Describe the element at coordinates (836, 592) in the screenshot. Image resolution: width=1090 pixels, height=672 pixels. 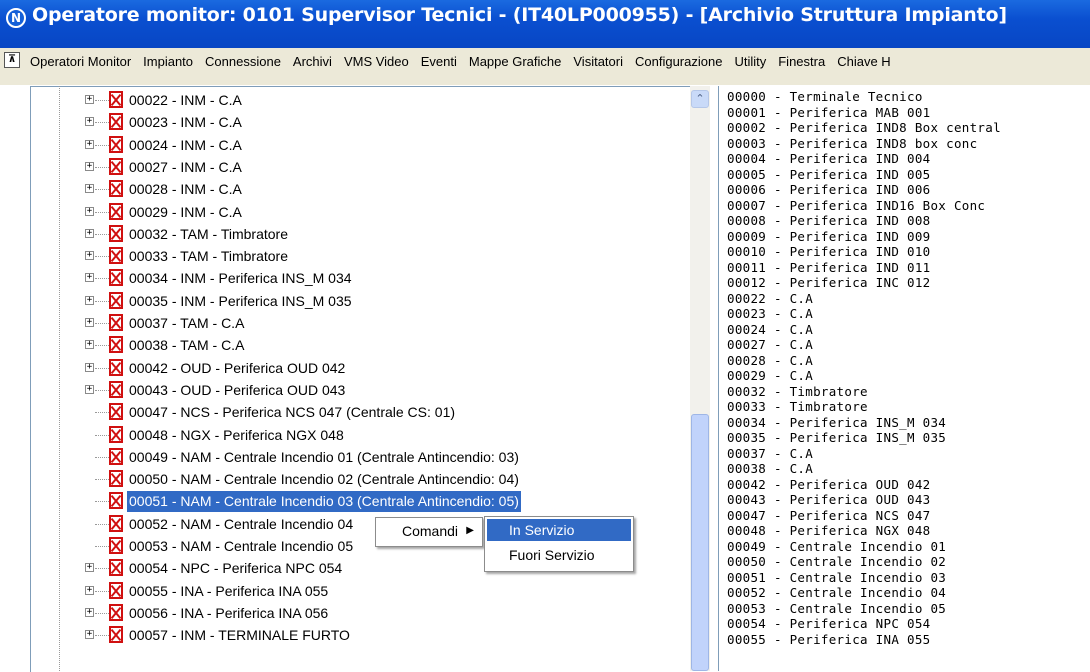
I see `list-item: 00052 - Centrale Incendio 04` at that location.